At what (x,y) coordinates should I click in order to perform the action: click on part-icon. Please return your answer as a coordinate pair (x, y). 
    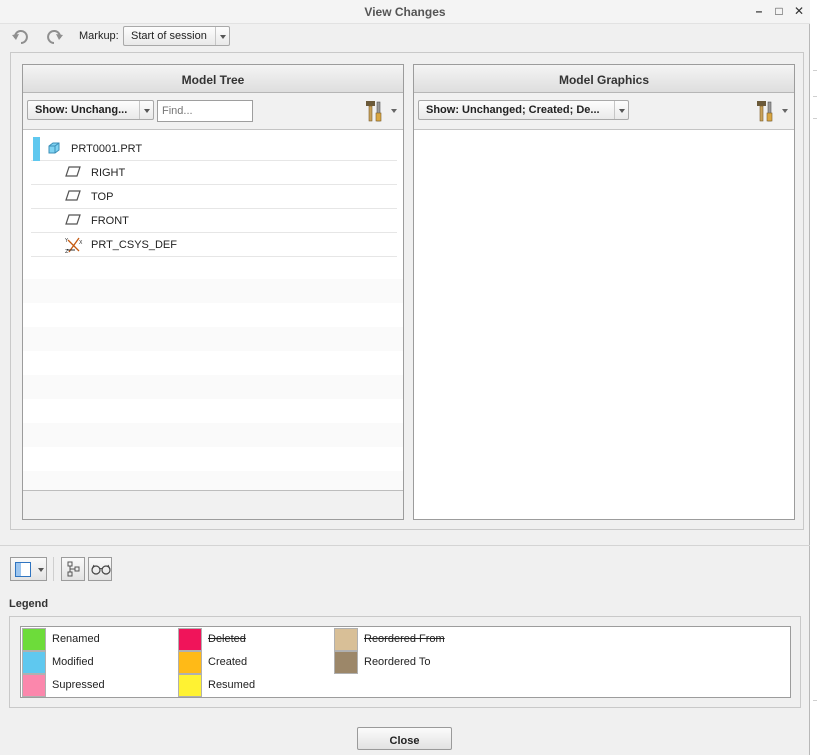
    Looking at the image, I should click on (54, 149).